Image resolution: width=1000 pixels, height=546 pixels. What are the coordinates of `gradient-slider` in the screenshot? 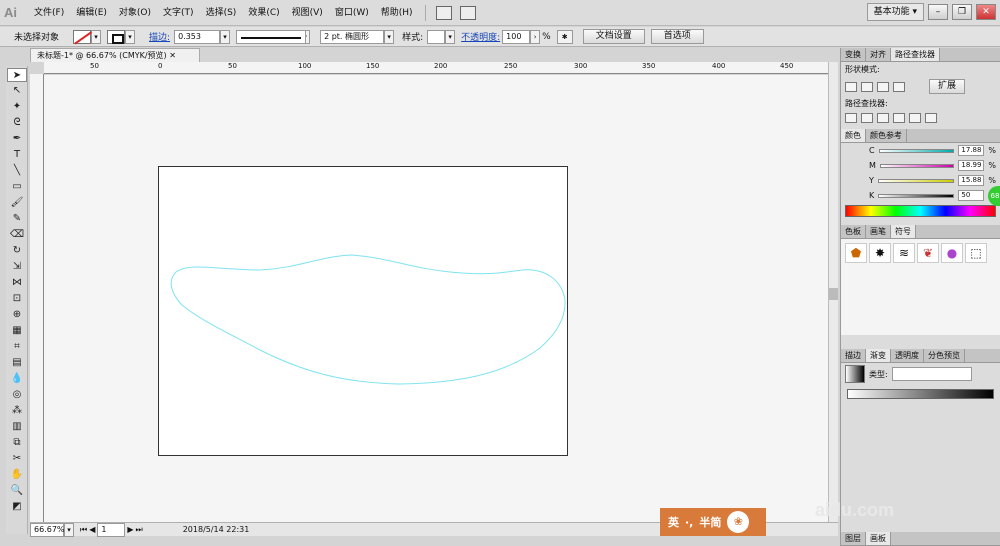 It's located at (920, 394).